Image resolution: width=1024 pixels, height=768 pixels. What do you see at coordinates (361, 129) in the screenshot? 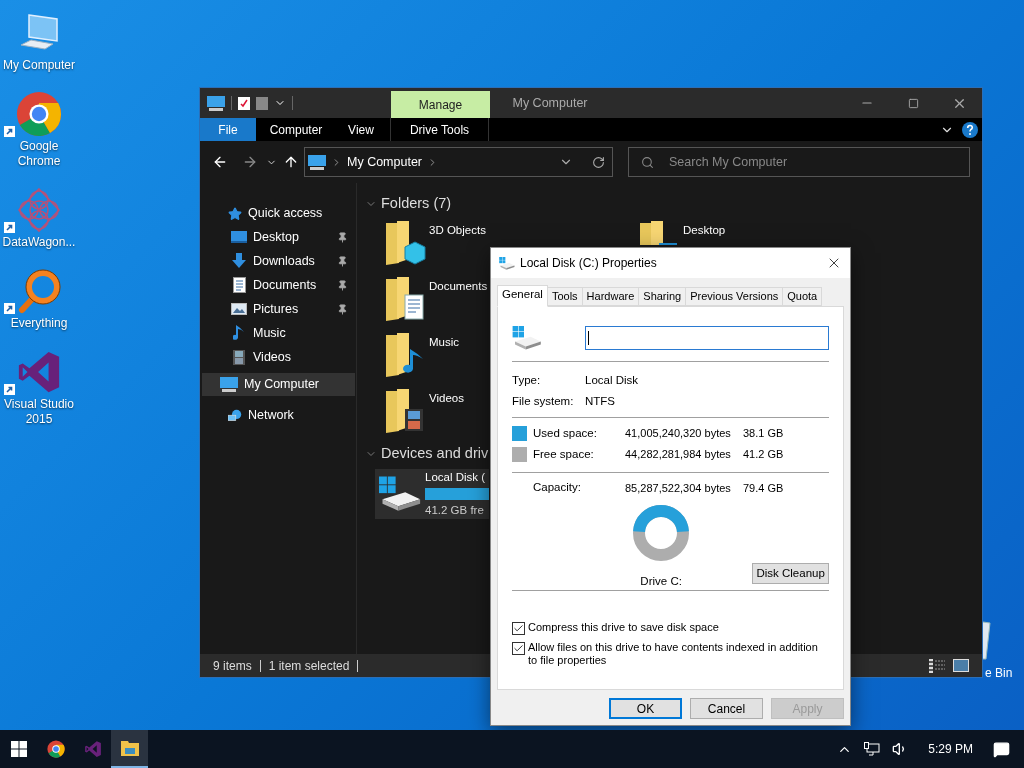
I see `ribbon-tab: View` at bounding box center [361, 129].